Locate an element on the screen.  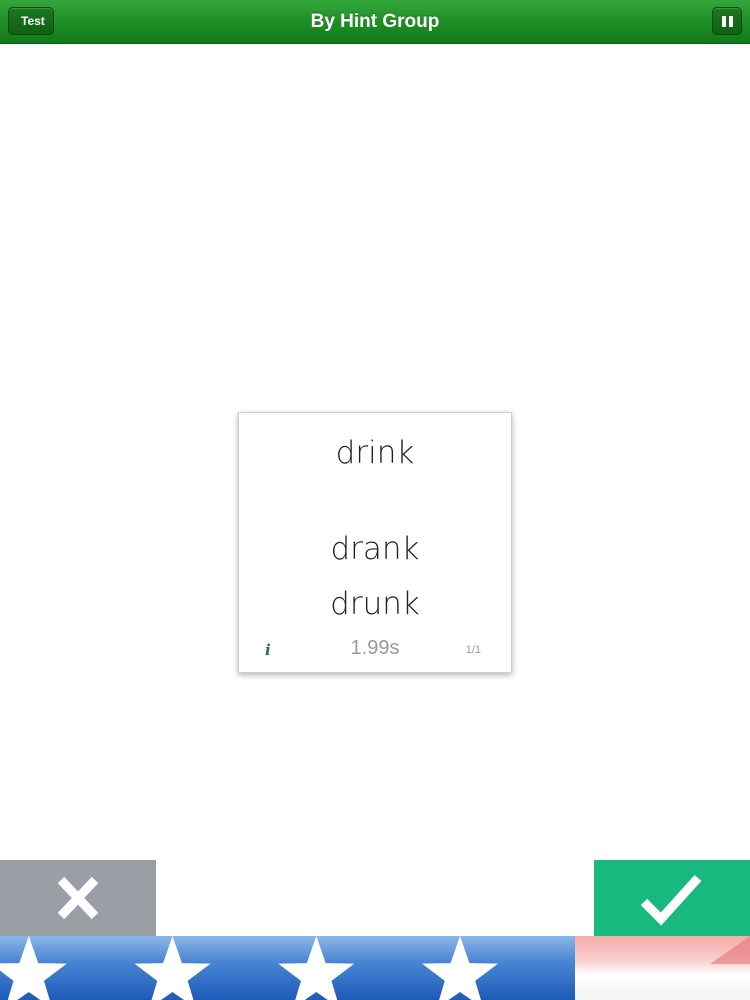
checkmark-icon is located at coordinates (671, 900).